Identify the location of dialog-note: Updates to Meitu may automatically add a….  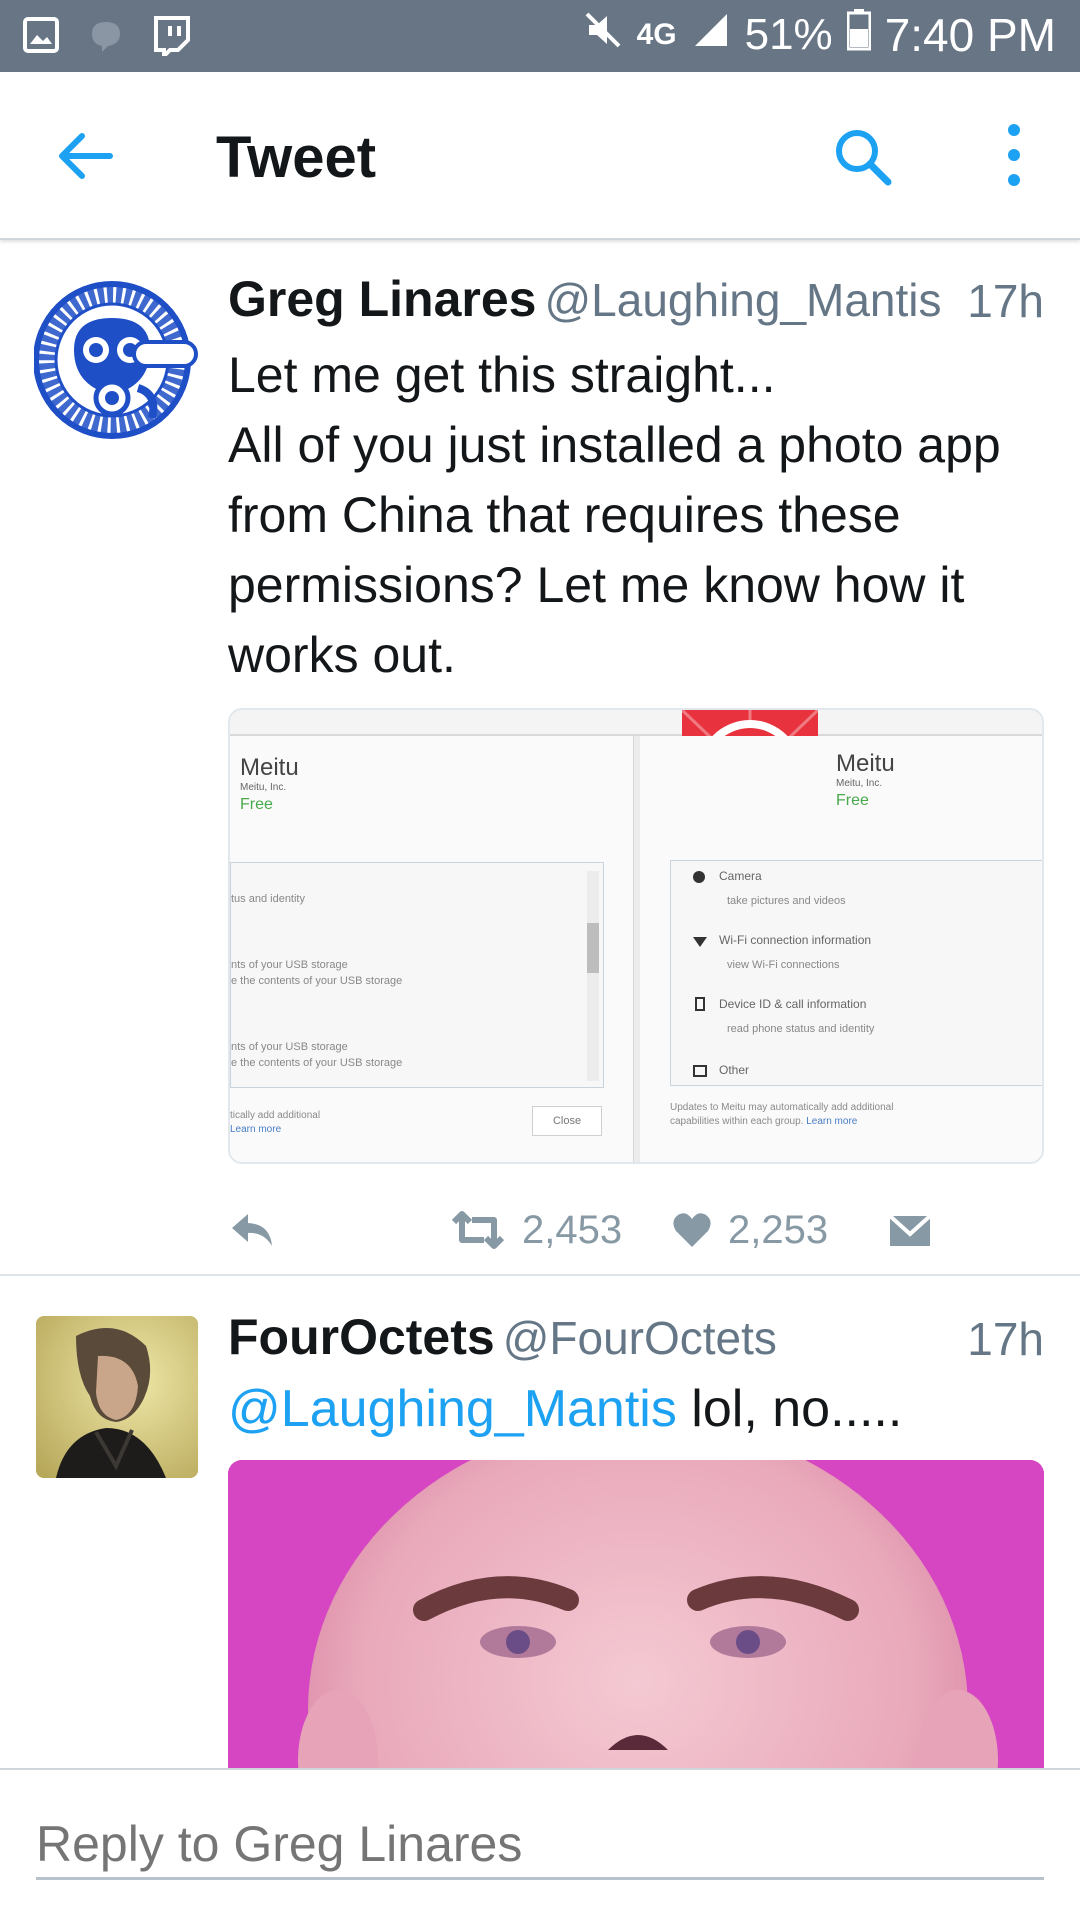
(782, 1107).